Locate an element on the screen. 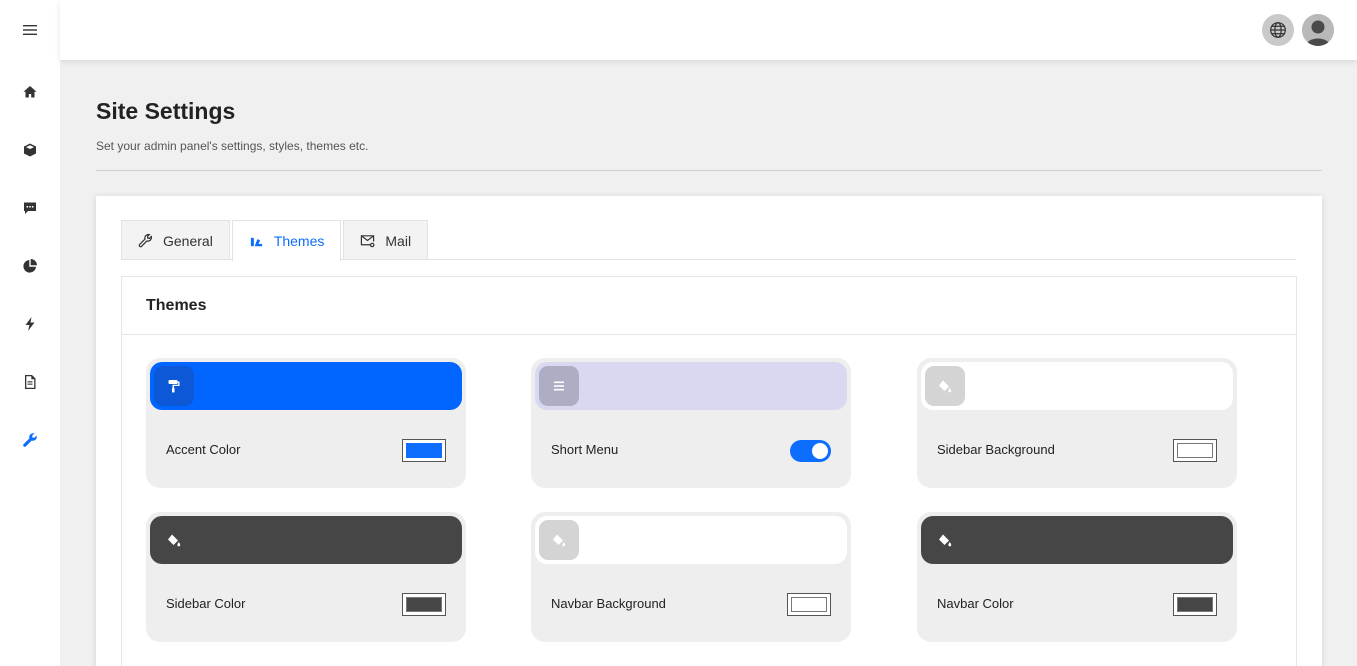 This screenshot has width=1357, height=666. short-menu-toggle is located at coordinates (810, 451).